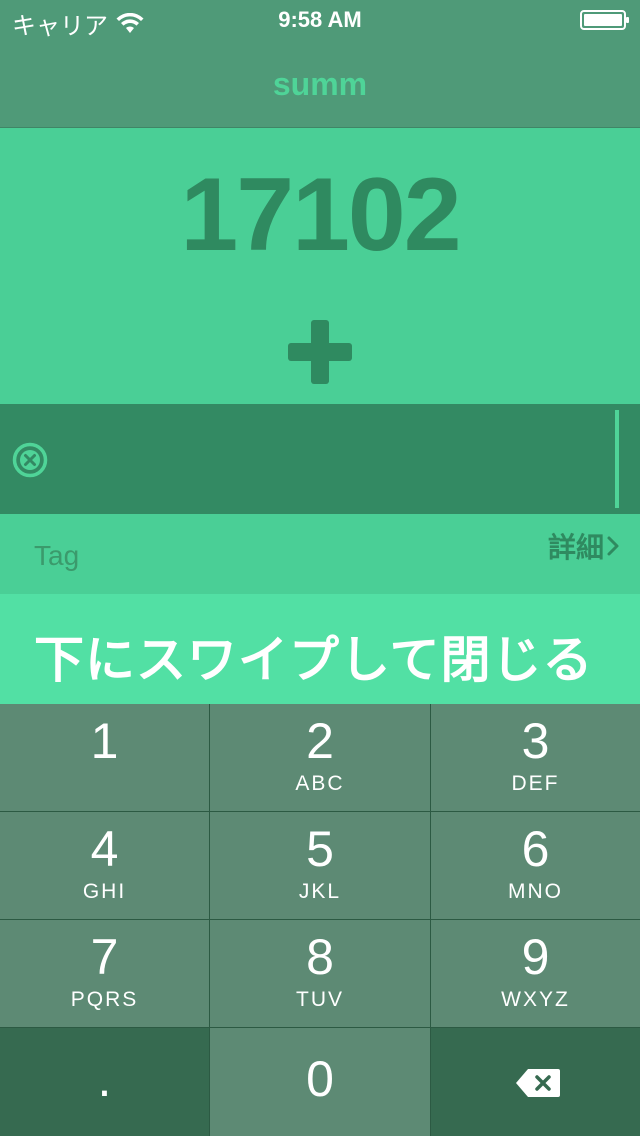 The width and height of the screenshot is (640, 1136). What do you see at coordinates (104, 999) in the screenshot?
I see `key-letters: PQRS` at bounding box center [104, 999].